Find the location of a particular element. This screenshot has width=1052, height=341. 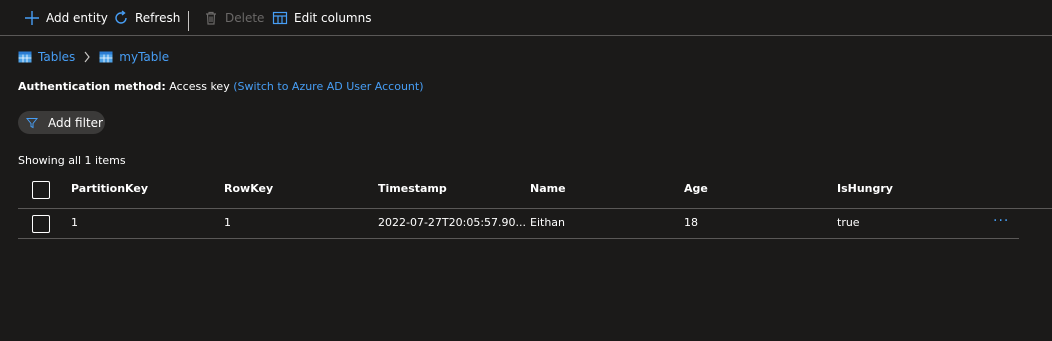

delete-label: Delete is located at coordinates (245, 17).